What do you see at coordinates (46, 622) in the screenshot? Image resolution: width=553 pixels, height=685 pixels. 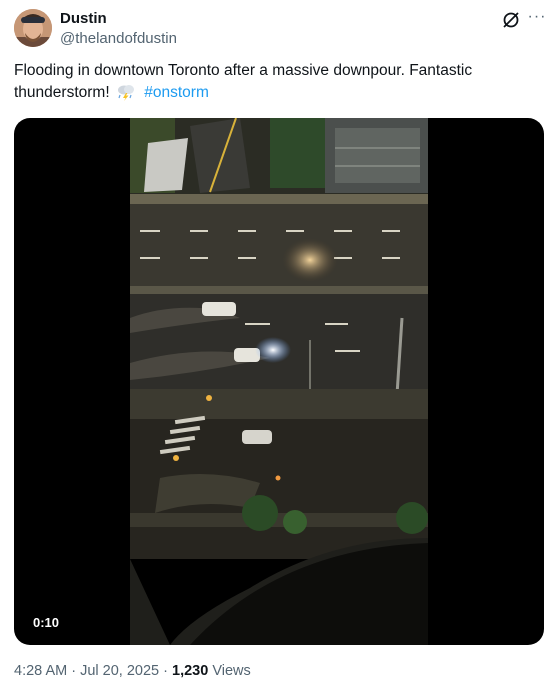 I see `video-duration: 0:10` at bounding box center [46, 622].